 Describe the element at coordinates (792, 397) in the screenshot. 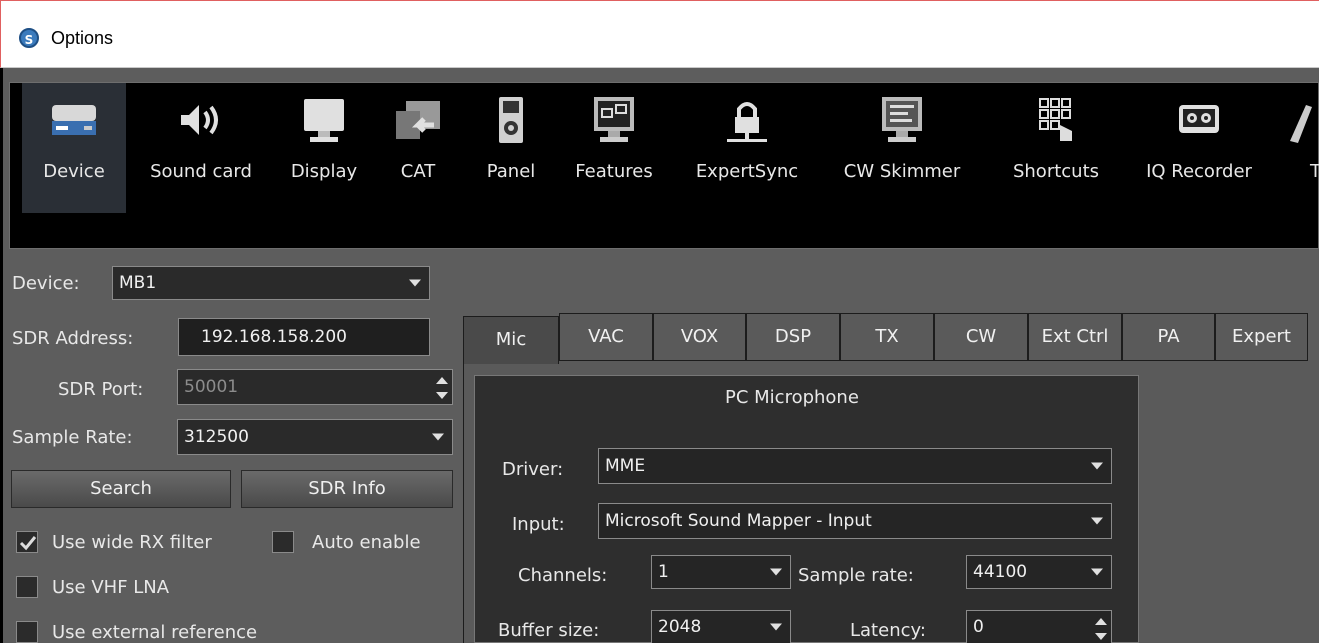

I see `group-title: PC Microphone` at that location.